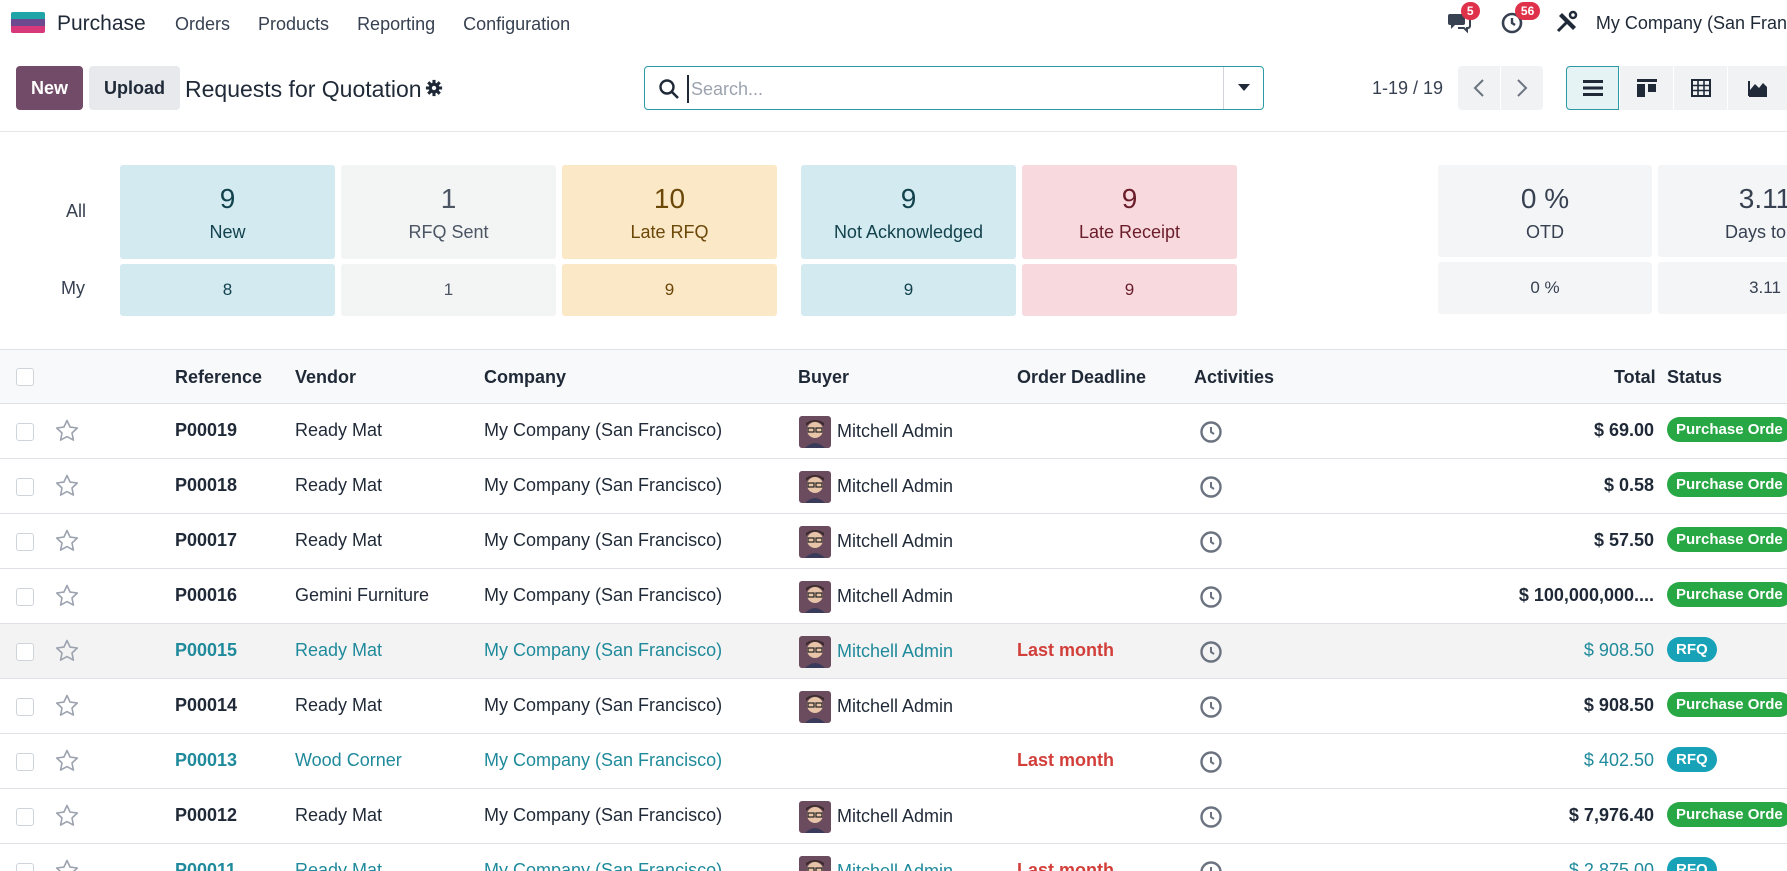  I want to click on activities-button: 56, so click(1520, 19).